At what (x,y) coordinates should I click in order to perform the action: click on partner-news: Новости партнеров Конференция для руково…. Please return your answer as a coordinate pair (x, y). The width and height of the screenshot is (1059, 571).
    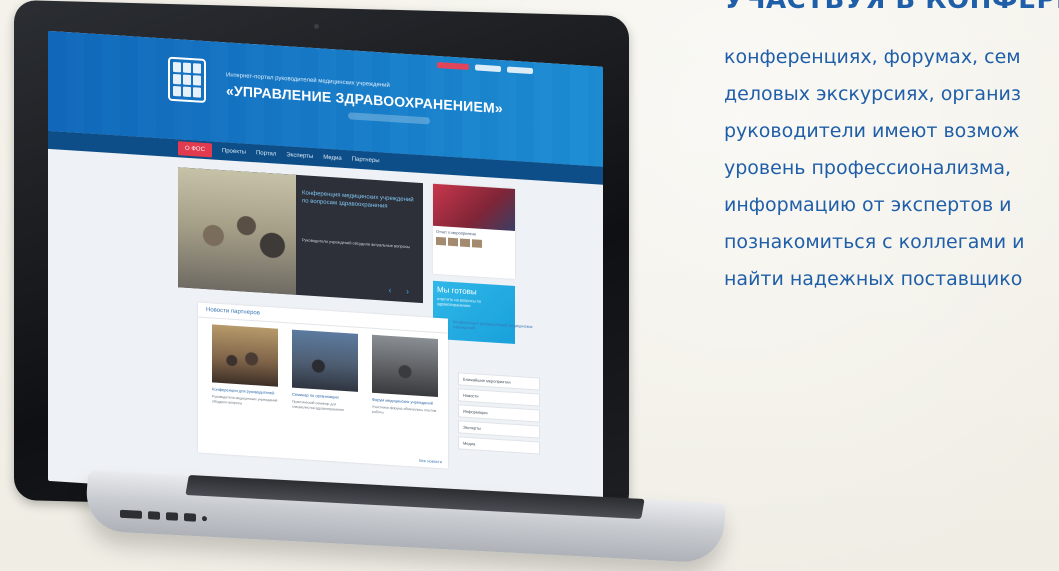
    Looking at the image, I should click on (323, 385).